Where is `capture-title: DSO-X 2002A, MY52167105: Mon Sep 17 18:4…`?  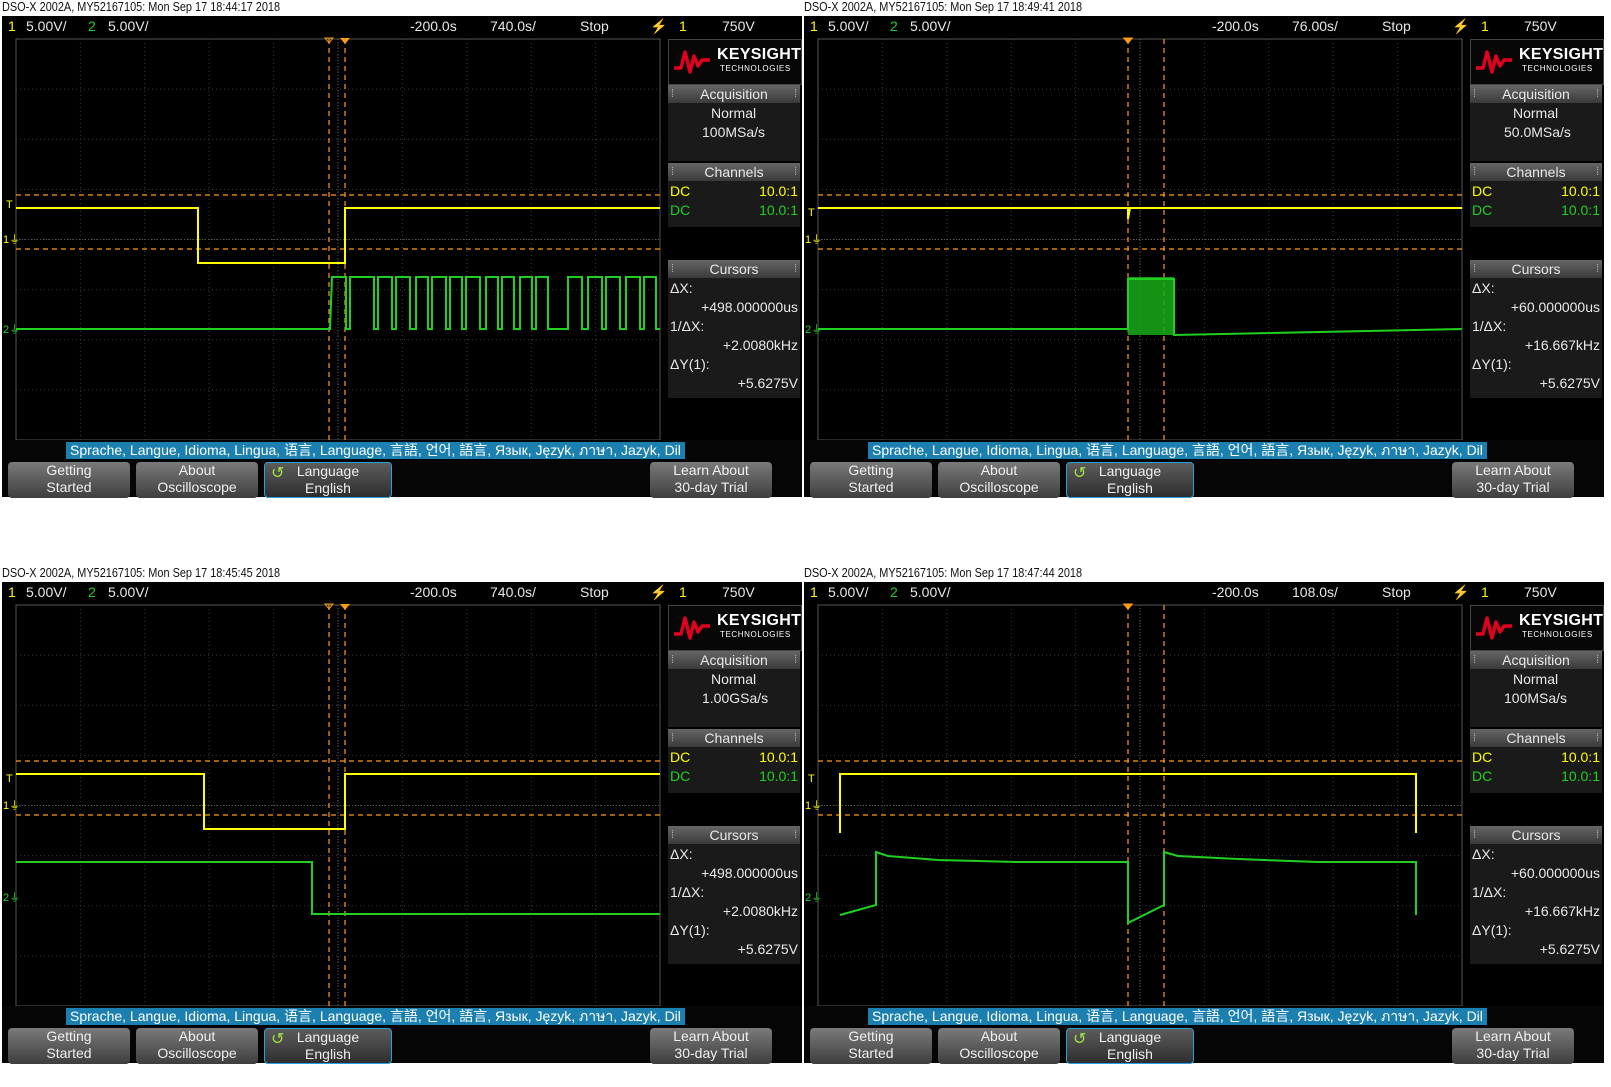 capture-title: DSO-X 2002A, MY52167105: Mon Sep 17 18:4… is located at coordinates (943, 7).